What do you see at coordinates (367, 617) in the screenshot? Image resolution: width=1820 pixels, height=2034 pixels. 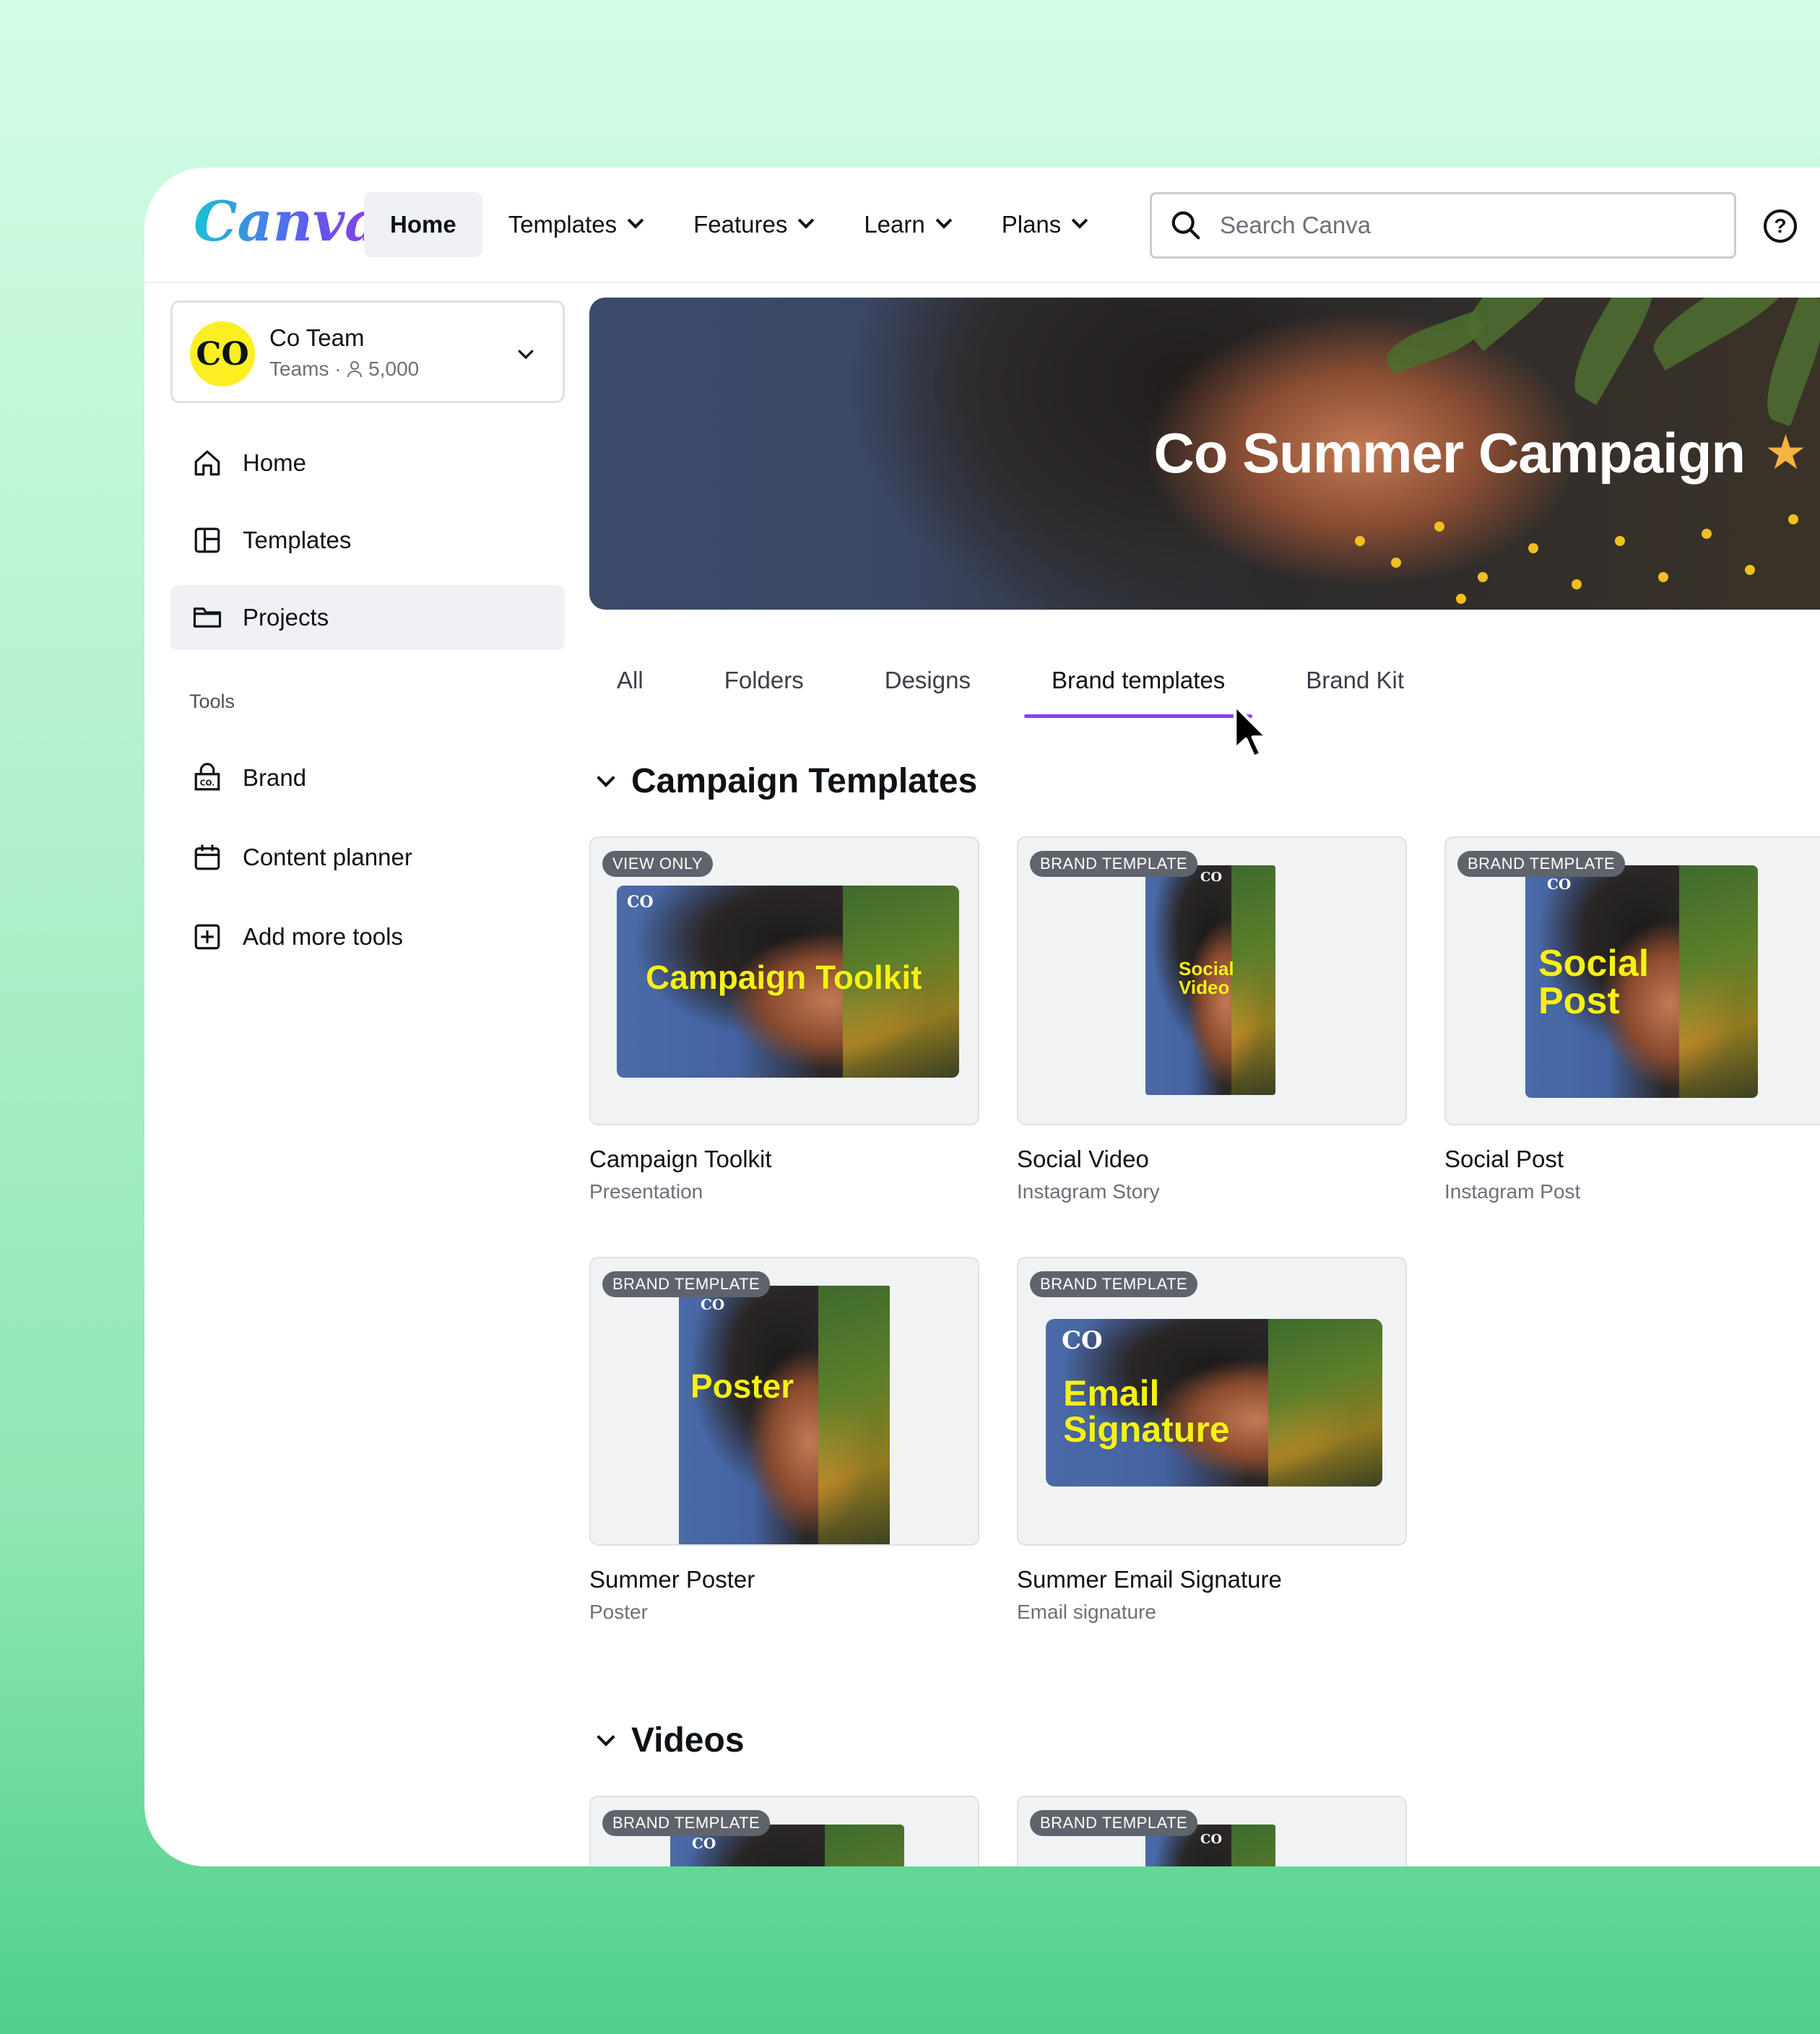 I see `sidebar-item-projects: Projects` at bounding box center [367, 617].